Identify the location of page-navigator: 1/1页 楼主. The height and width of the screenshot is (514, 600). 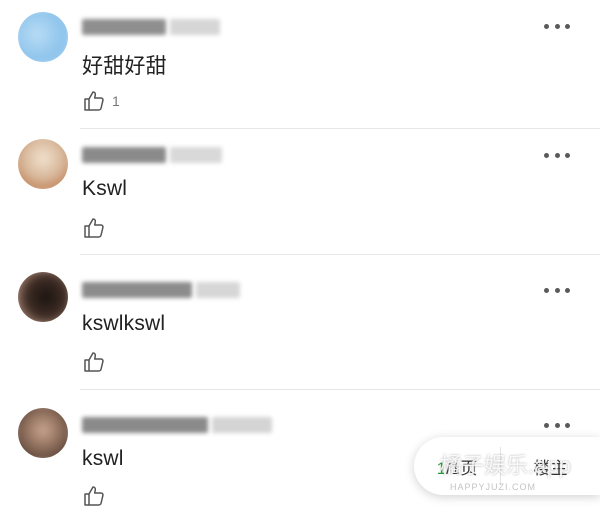
(507, 466).